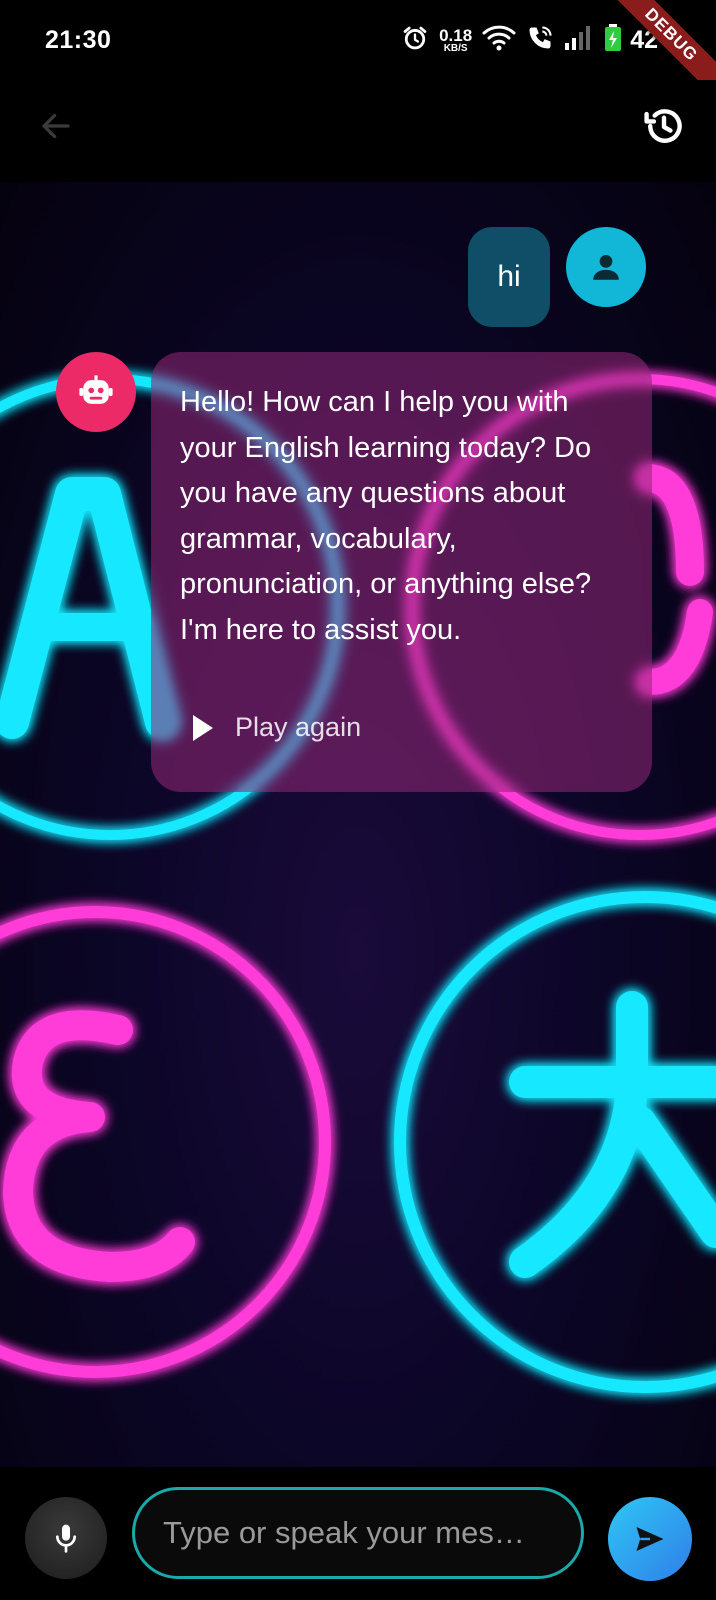  I want to click on user-avatar, so click(606, 267).